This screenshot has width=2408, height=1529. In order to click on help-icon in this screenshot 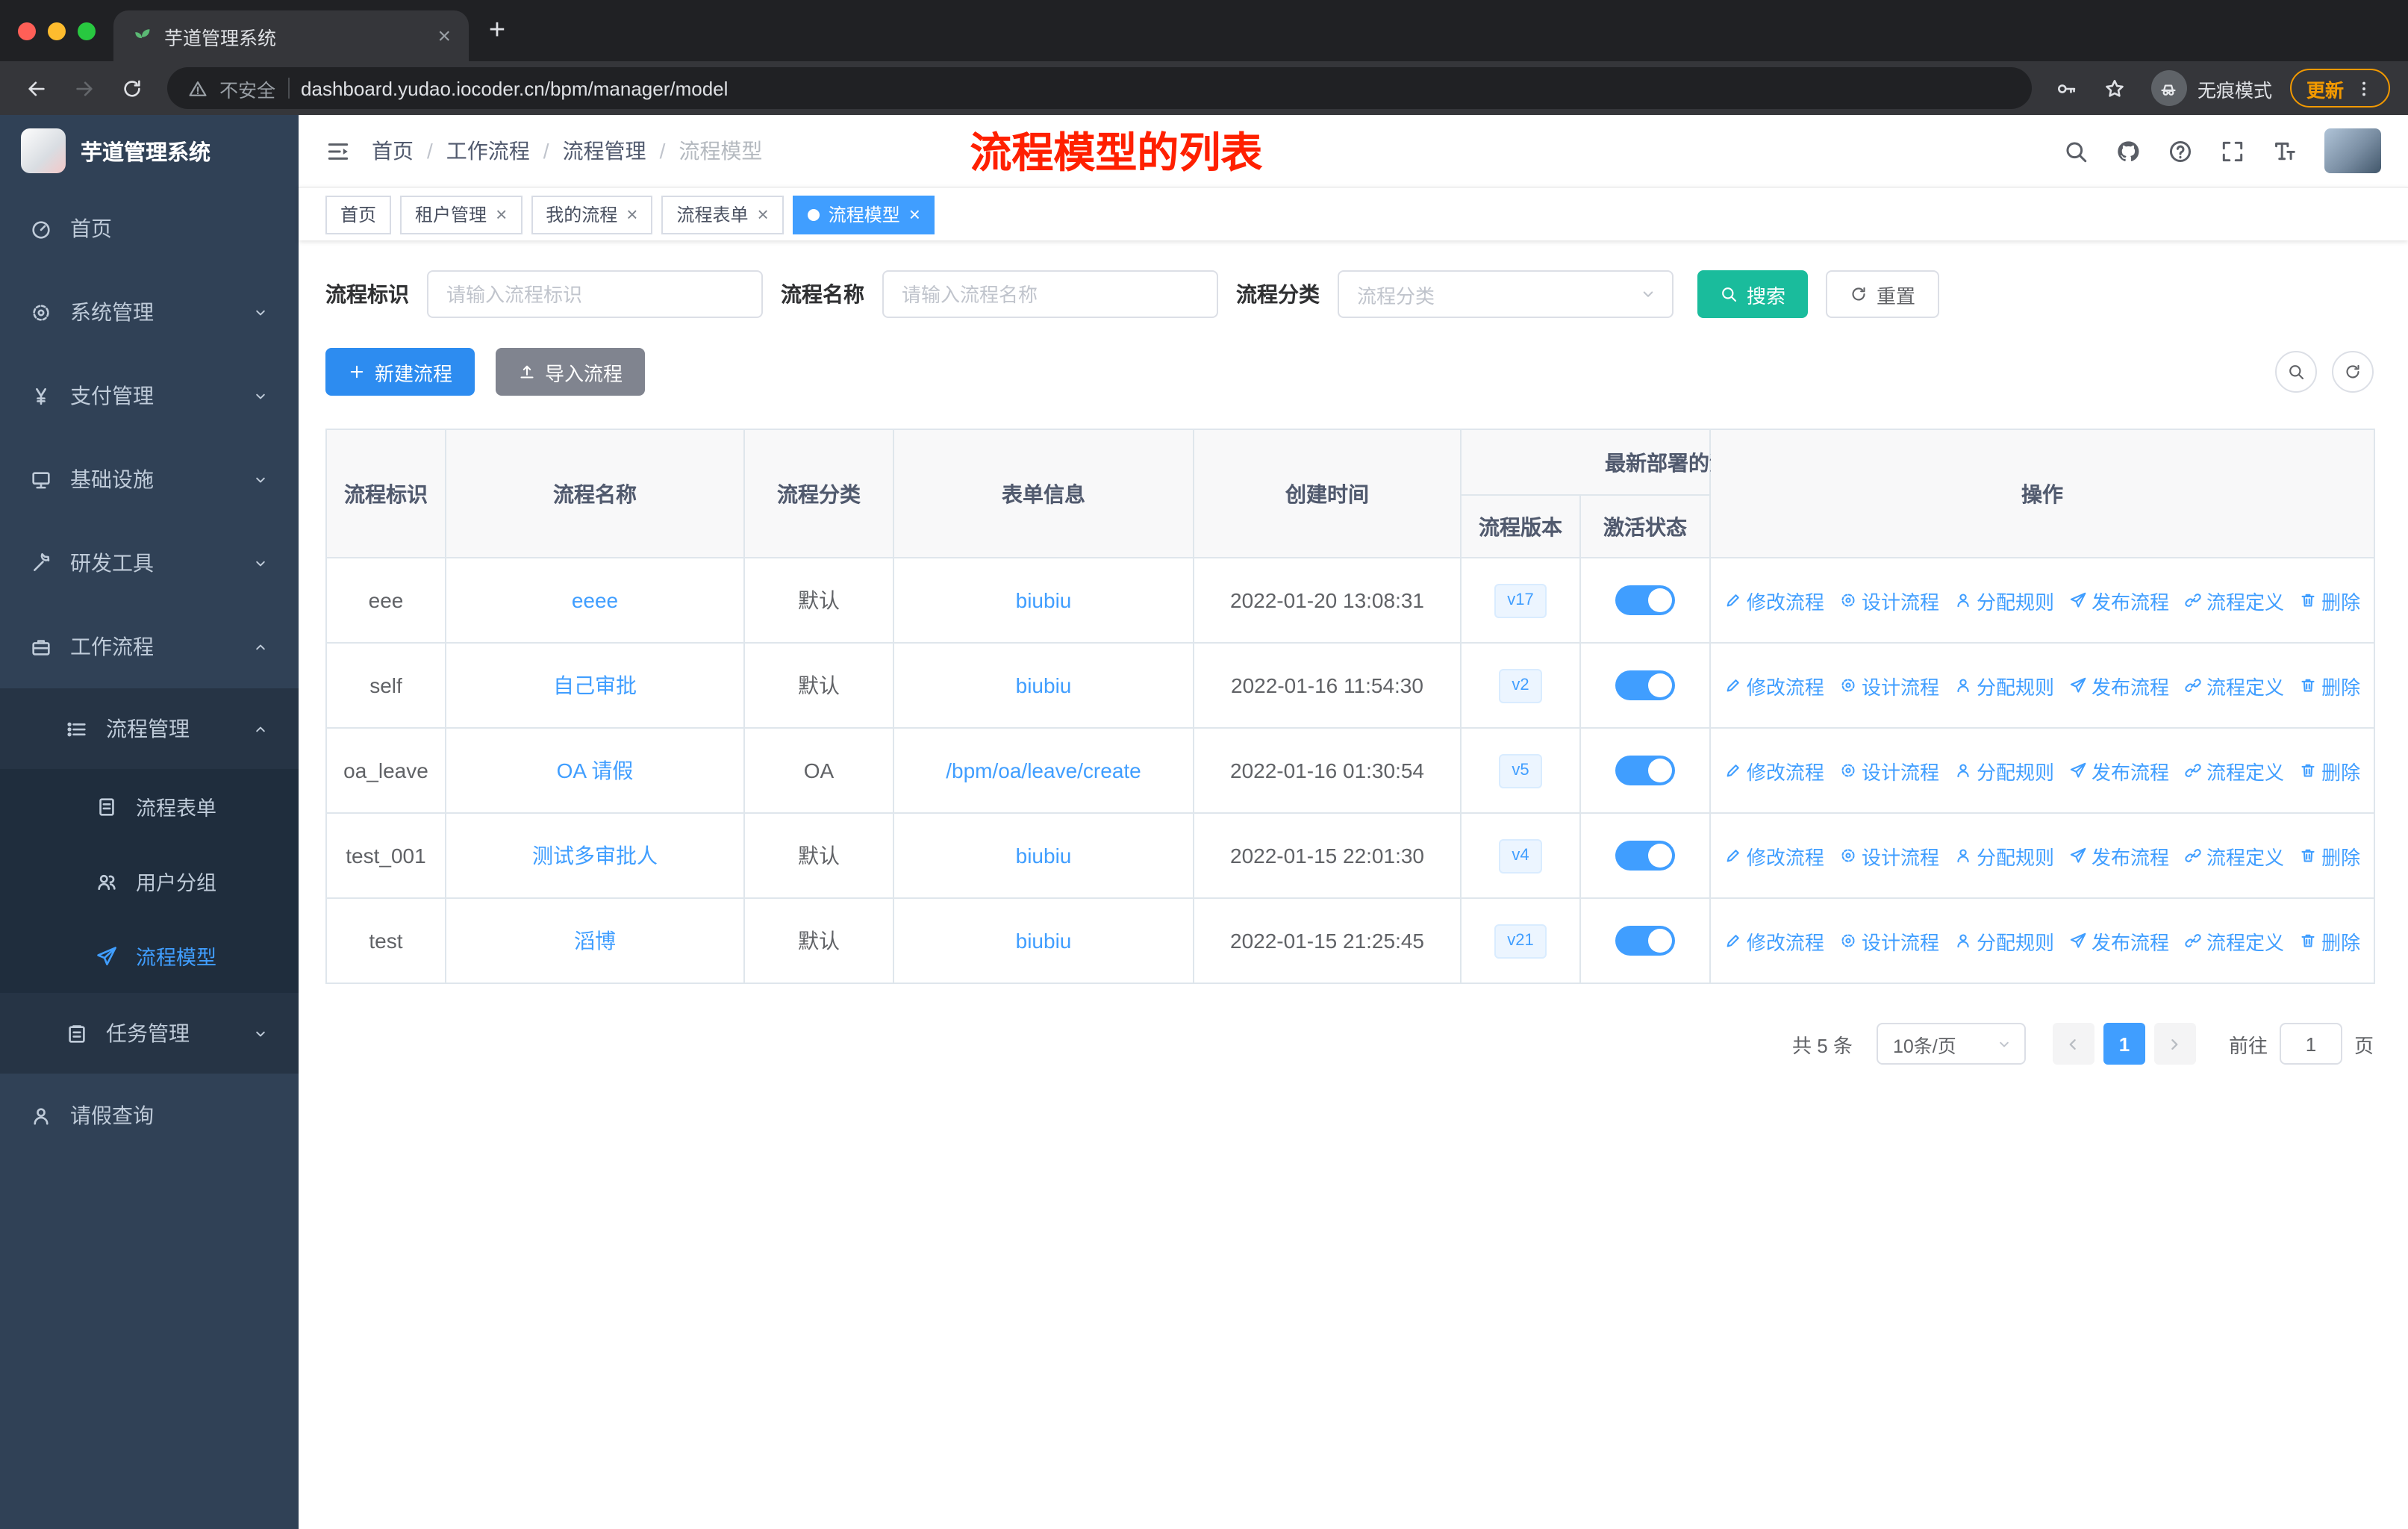, I will do `click(2180, 151)`.